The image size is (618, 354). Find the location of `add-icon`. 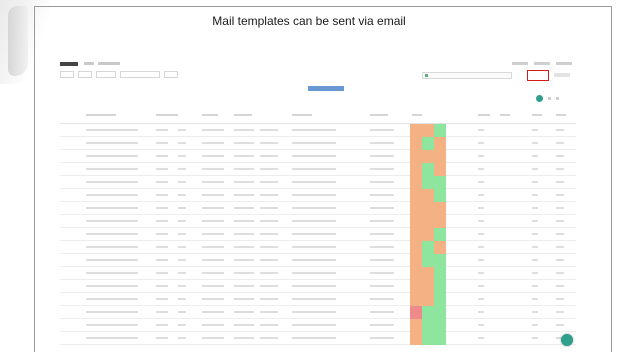

add-icon is located at coordinates (539, 98).